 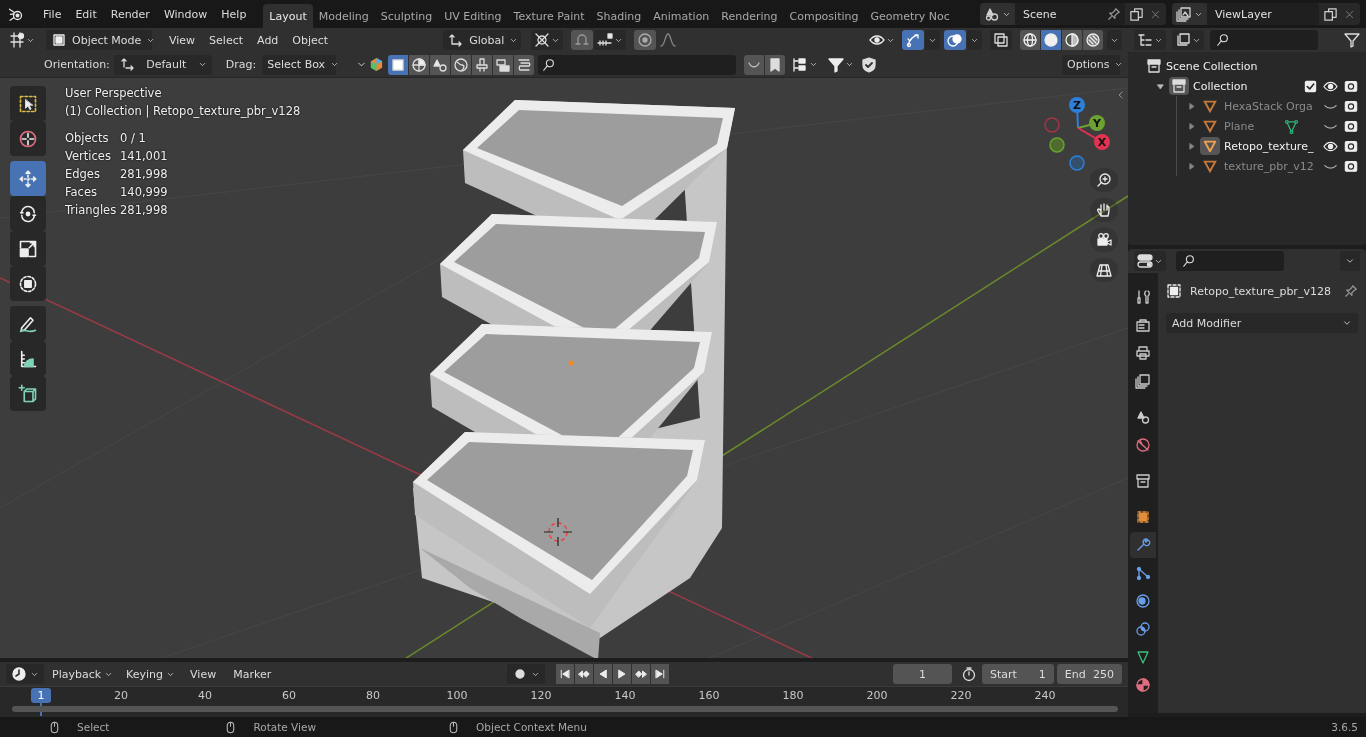 I want to click on axis-handle: X, so click(x=1093, y=138).